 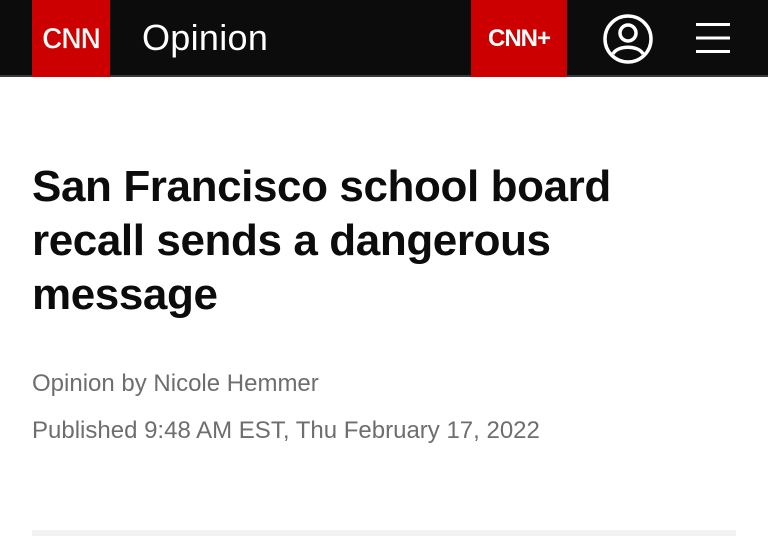 I want to click on cnn-logo: CNN, so click(x=71, y=38).